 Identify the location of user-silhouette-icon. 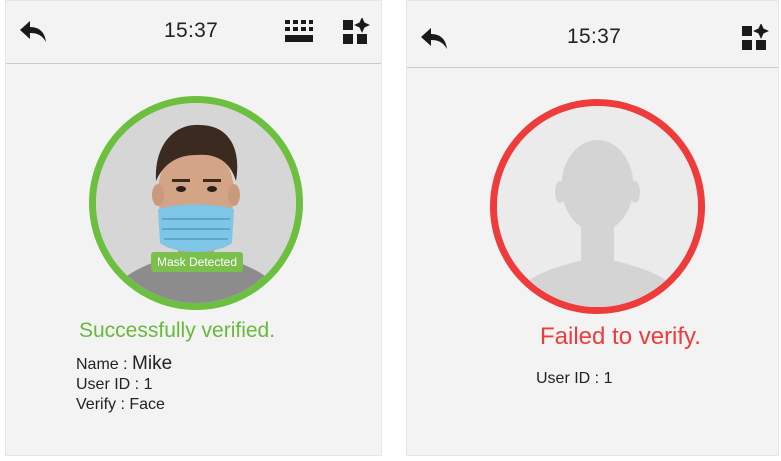
(597, 206).